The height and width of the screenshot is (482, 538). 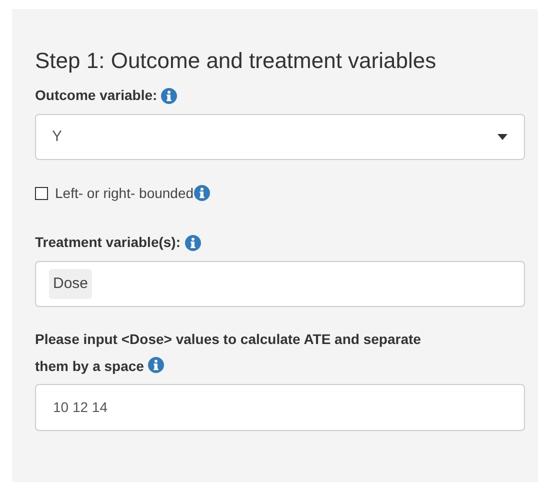 I want to click on treatment-field: Dose, so click(x=280, y=284).